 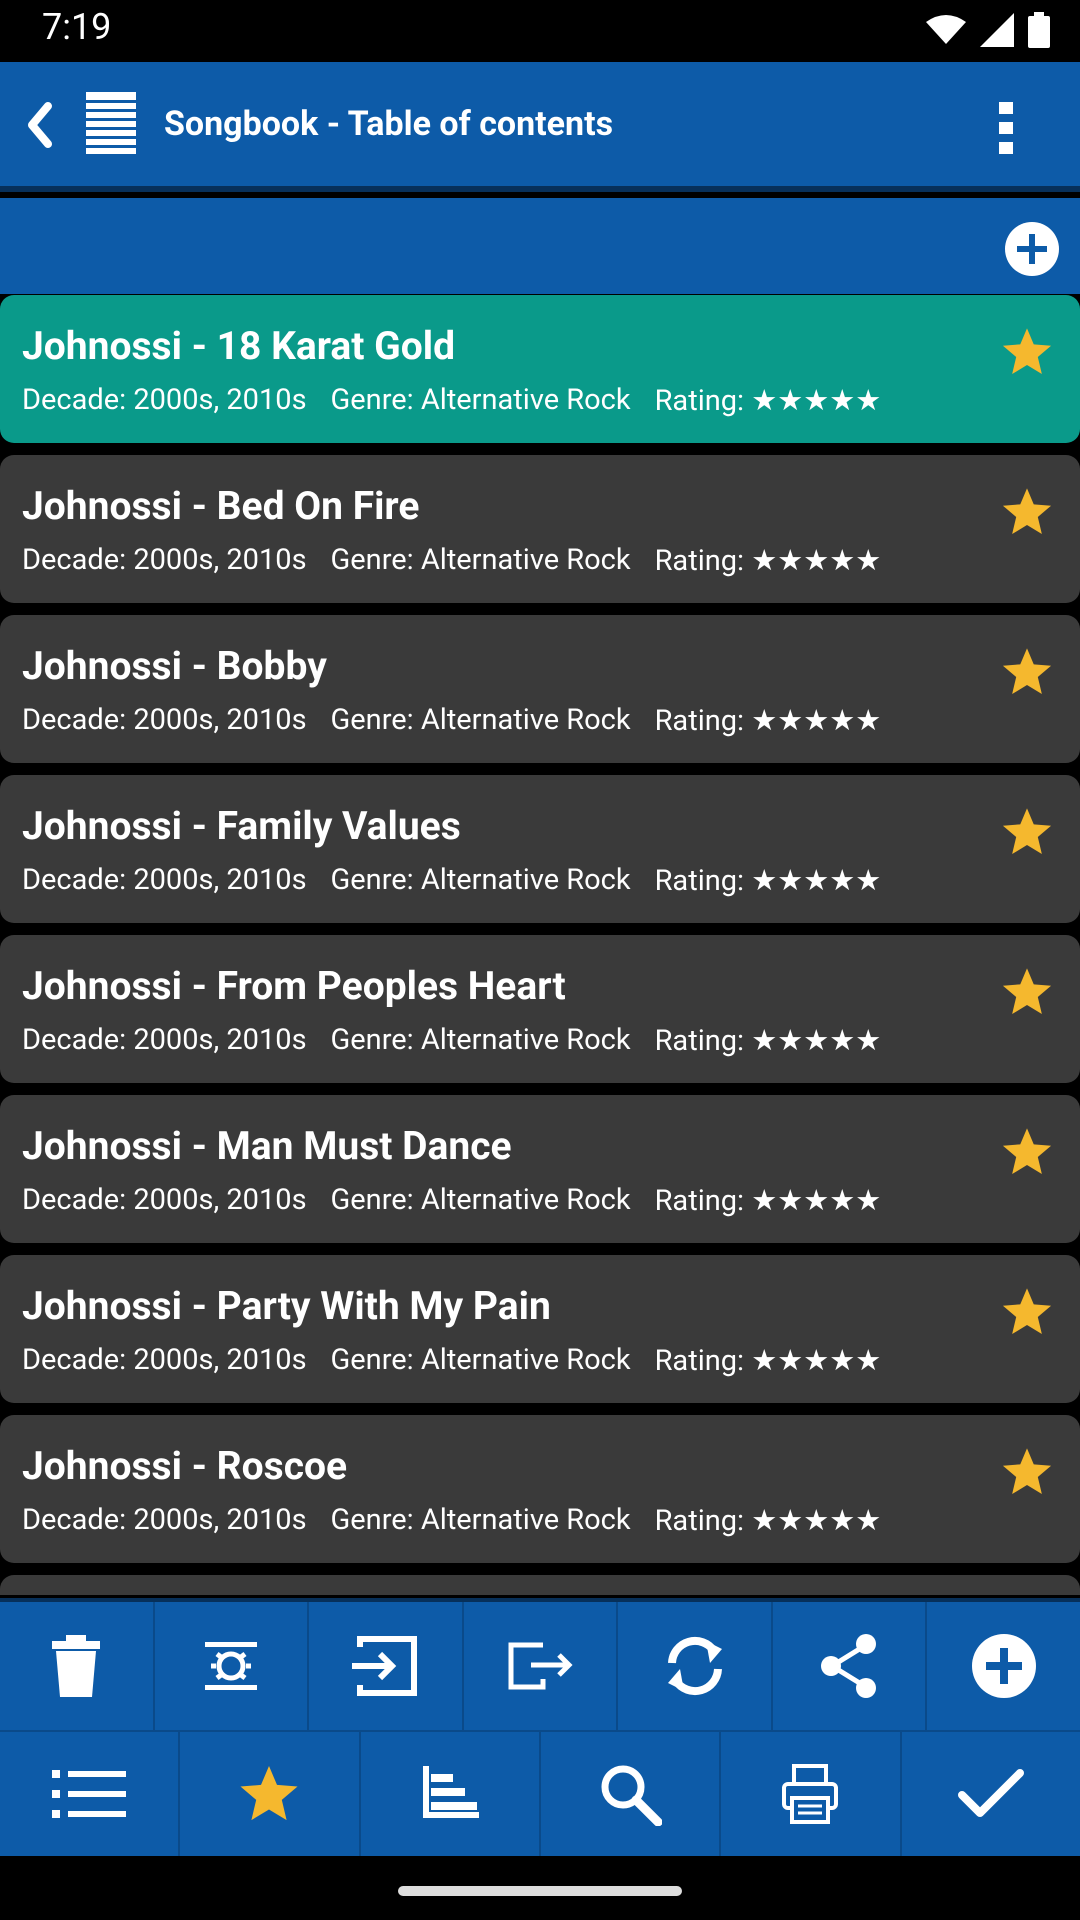 I want to click on list-icon, so click(x=89, y=1794).